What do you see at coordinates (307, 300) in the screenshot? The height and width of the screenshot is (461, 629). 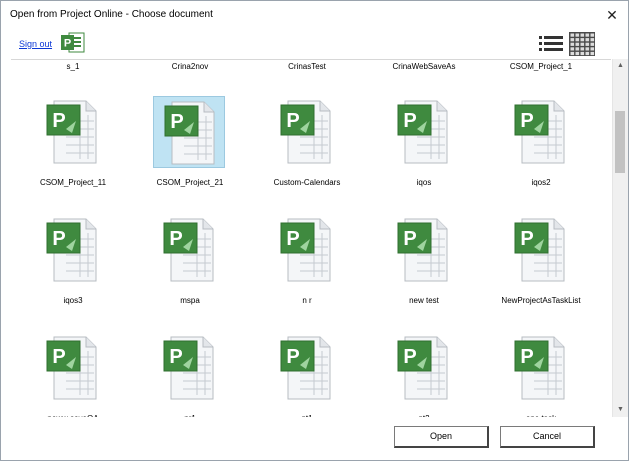 I see `document-name: n r` at bounding box center [307, 300].